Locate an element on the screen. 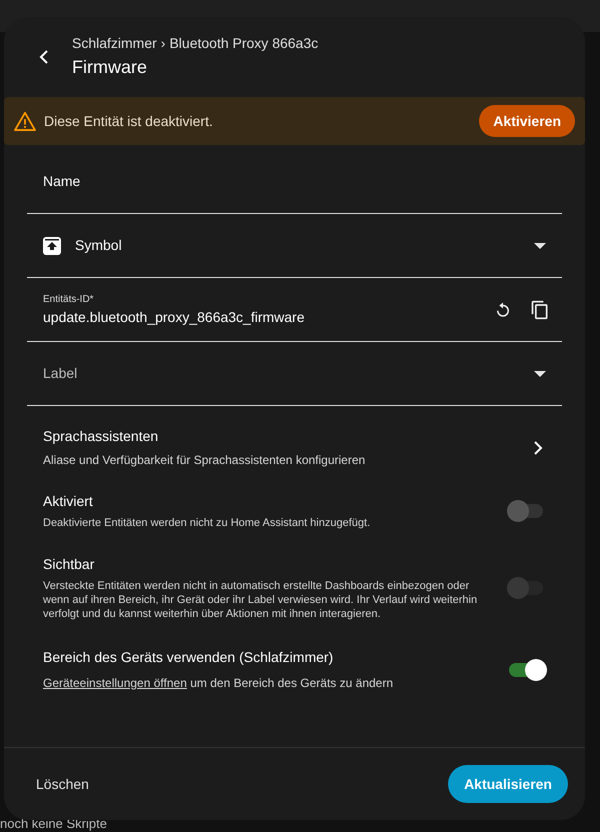  field-label: Label is located at coordinates (60, 373).